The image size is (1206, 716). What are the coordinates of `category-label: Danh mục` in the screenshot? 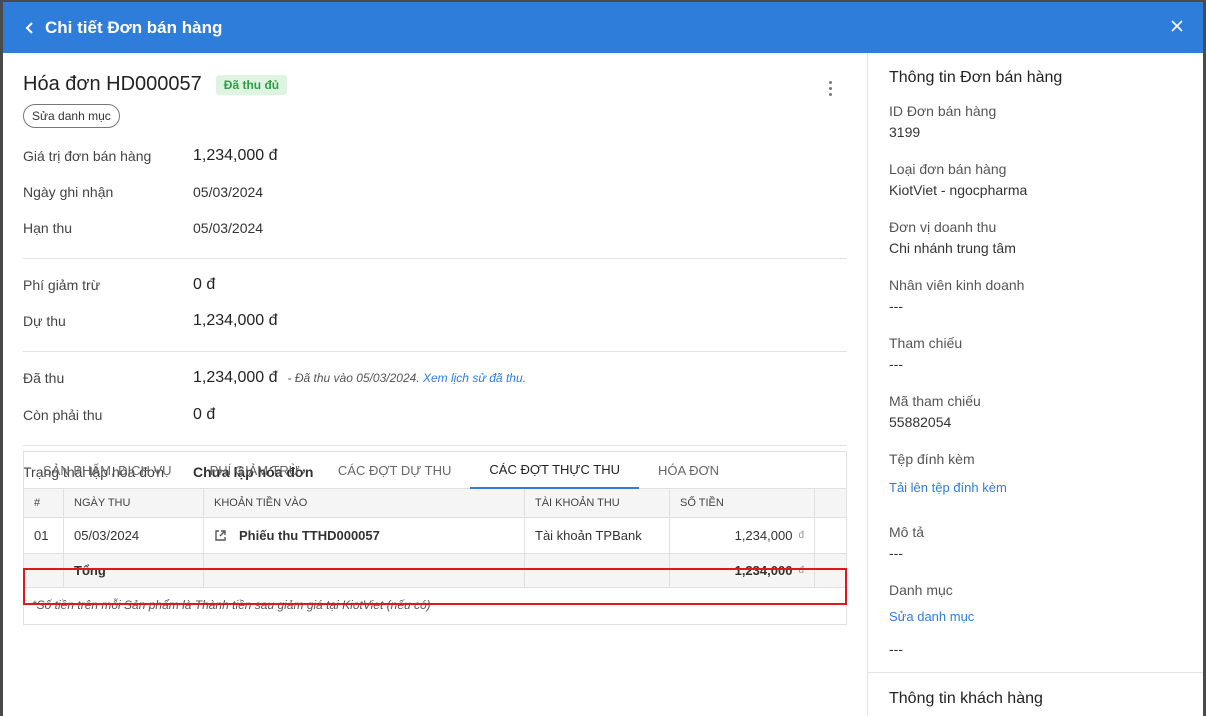 It's located at (921, 590).